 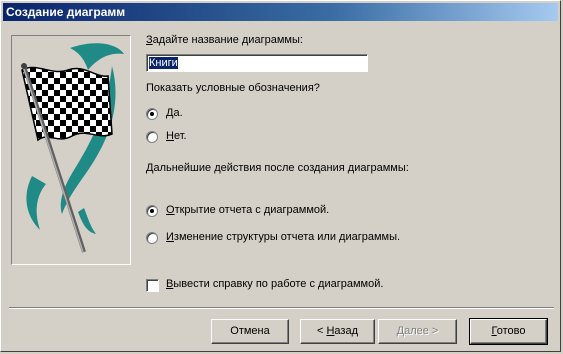 I want to click on legend-no-label: Нет., so click(x=176, y=136).